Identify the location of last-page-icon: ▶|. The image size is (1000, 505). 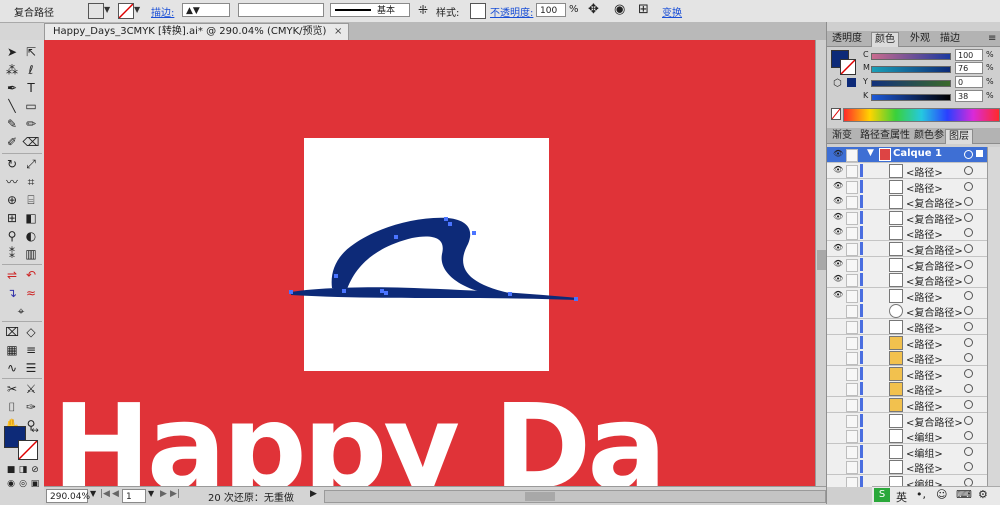
(175, 494).